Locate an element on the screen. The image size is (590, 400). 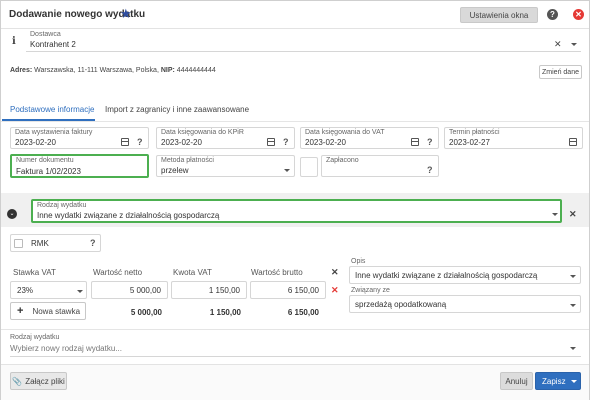
add-rate-label: Nowa stawka is located at coordinates (56, 311).